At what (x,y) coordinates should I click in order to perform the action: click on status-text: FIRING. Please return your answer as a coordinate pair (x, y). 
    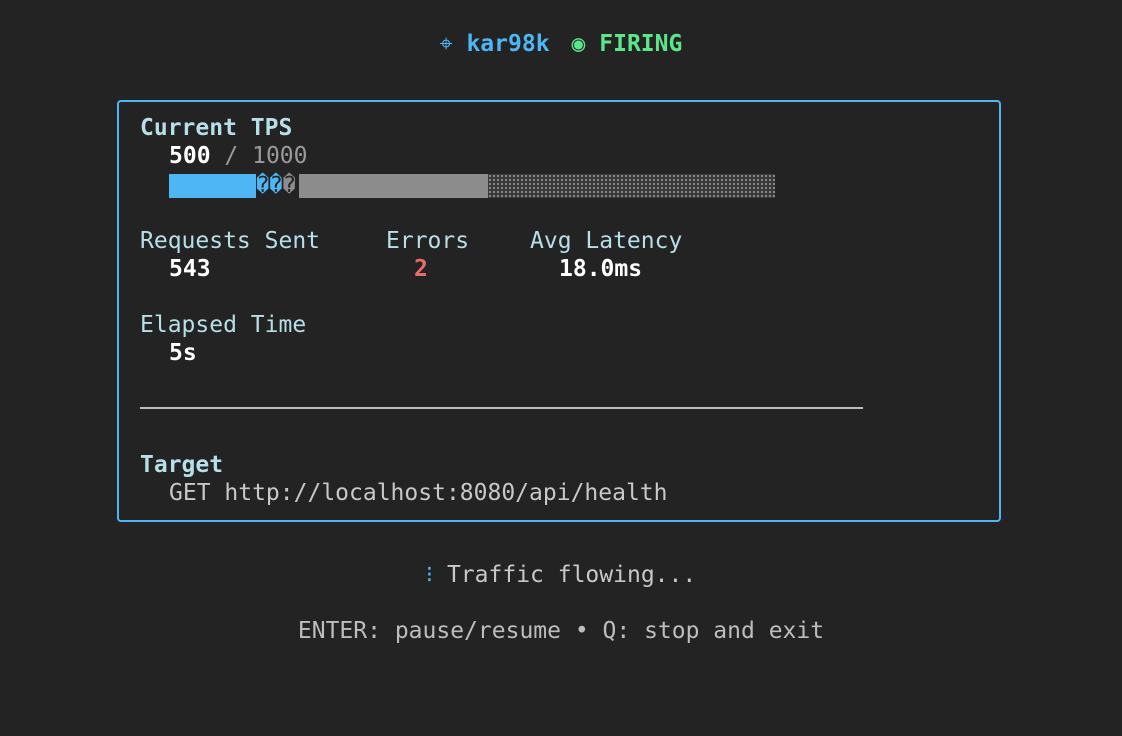
    Looking at the image, I should click on (641, 44).